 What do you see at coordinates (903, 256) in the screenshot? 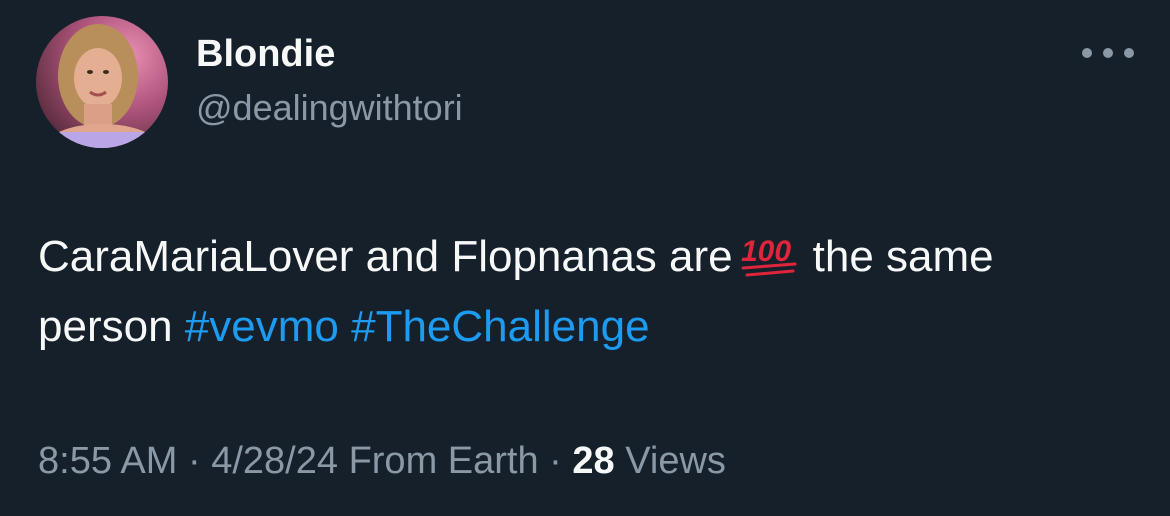
I see `tweet-text-segment: the same` at bounding box center [903, 256].